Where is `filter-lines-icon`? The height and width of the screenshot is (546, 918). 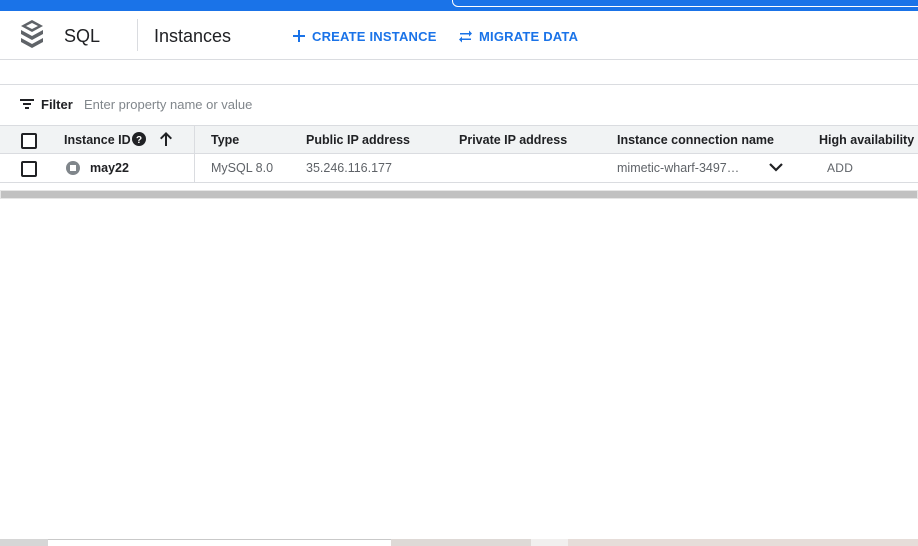 filter-lines-icon is located at coordinates (27, 104).